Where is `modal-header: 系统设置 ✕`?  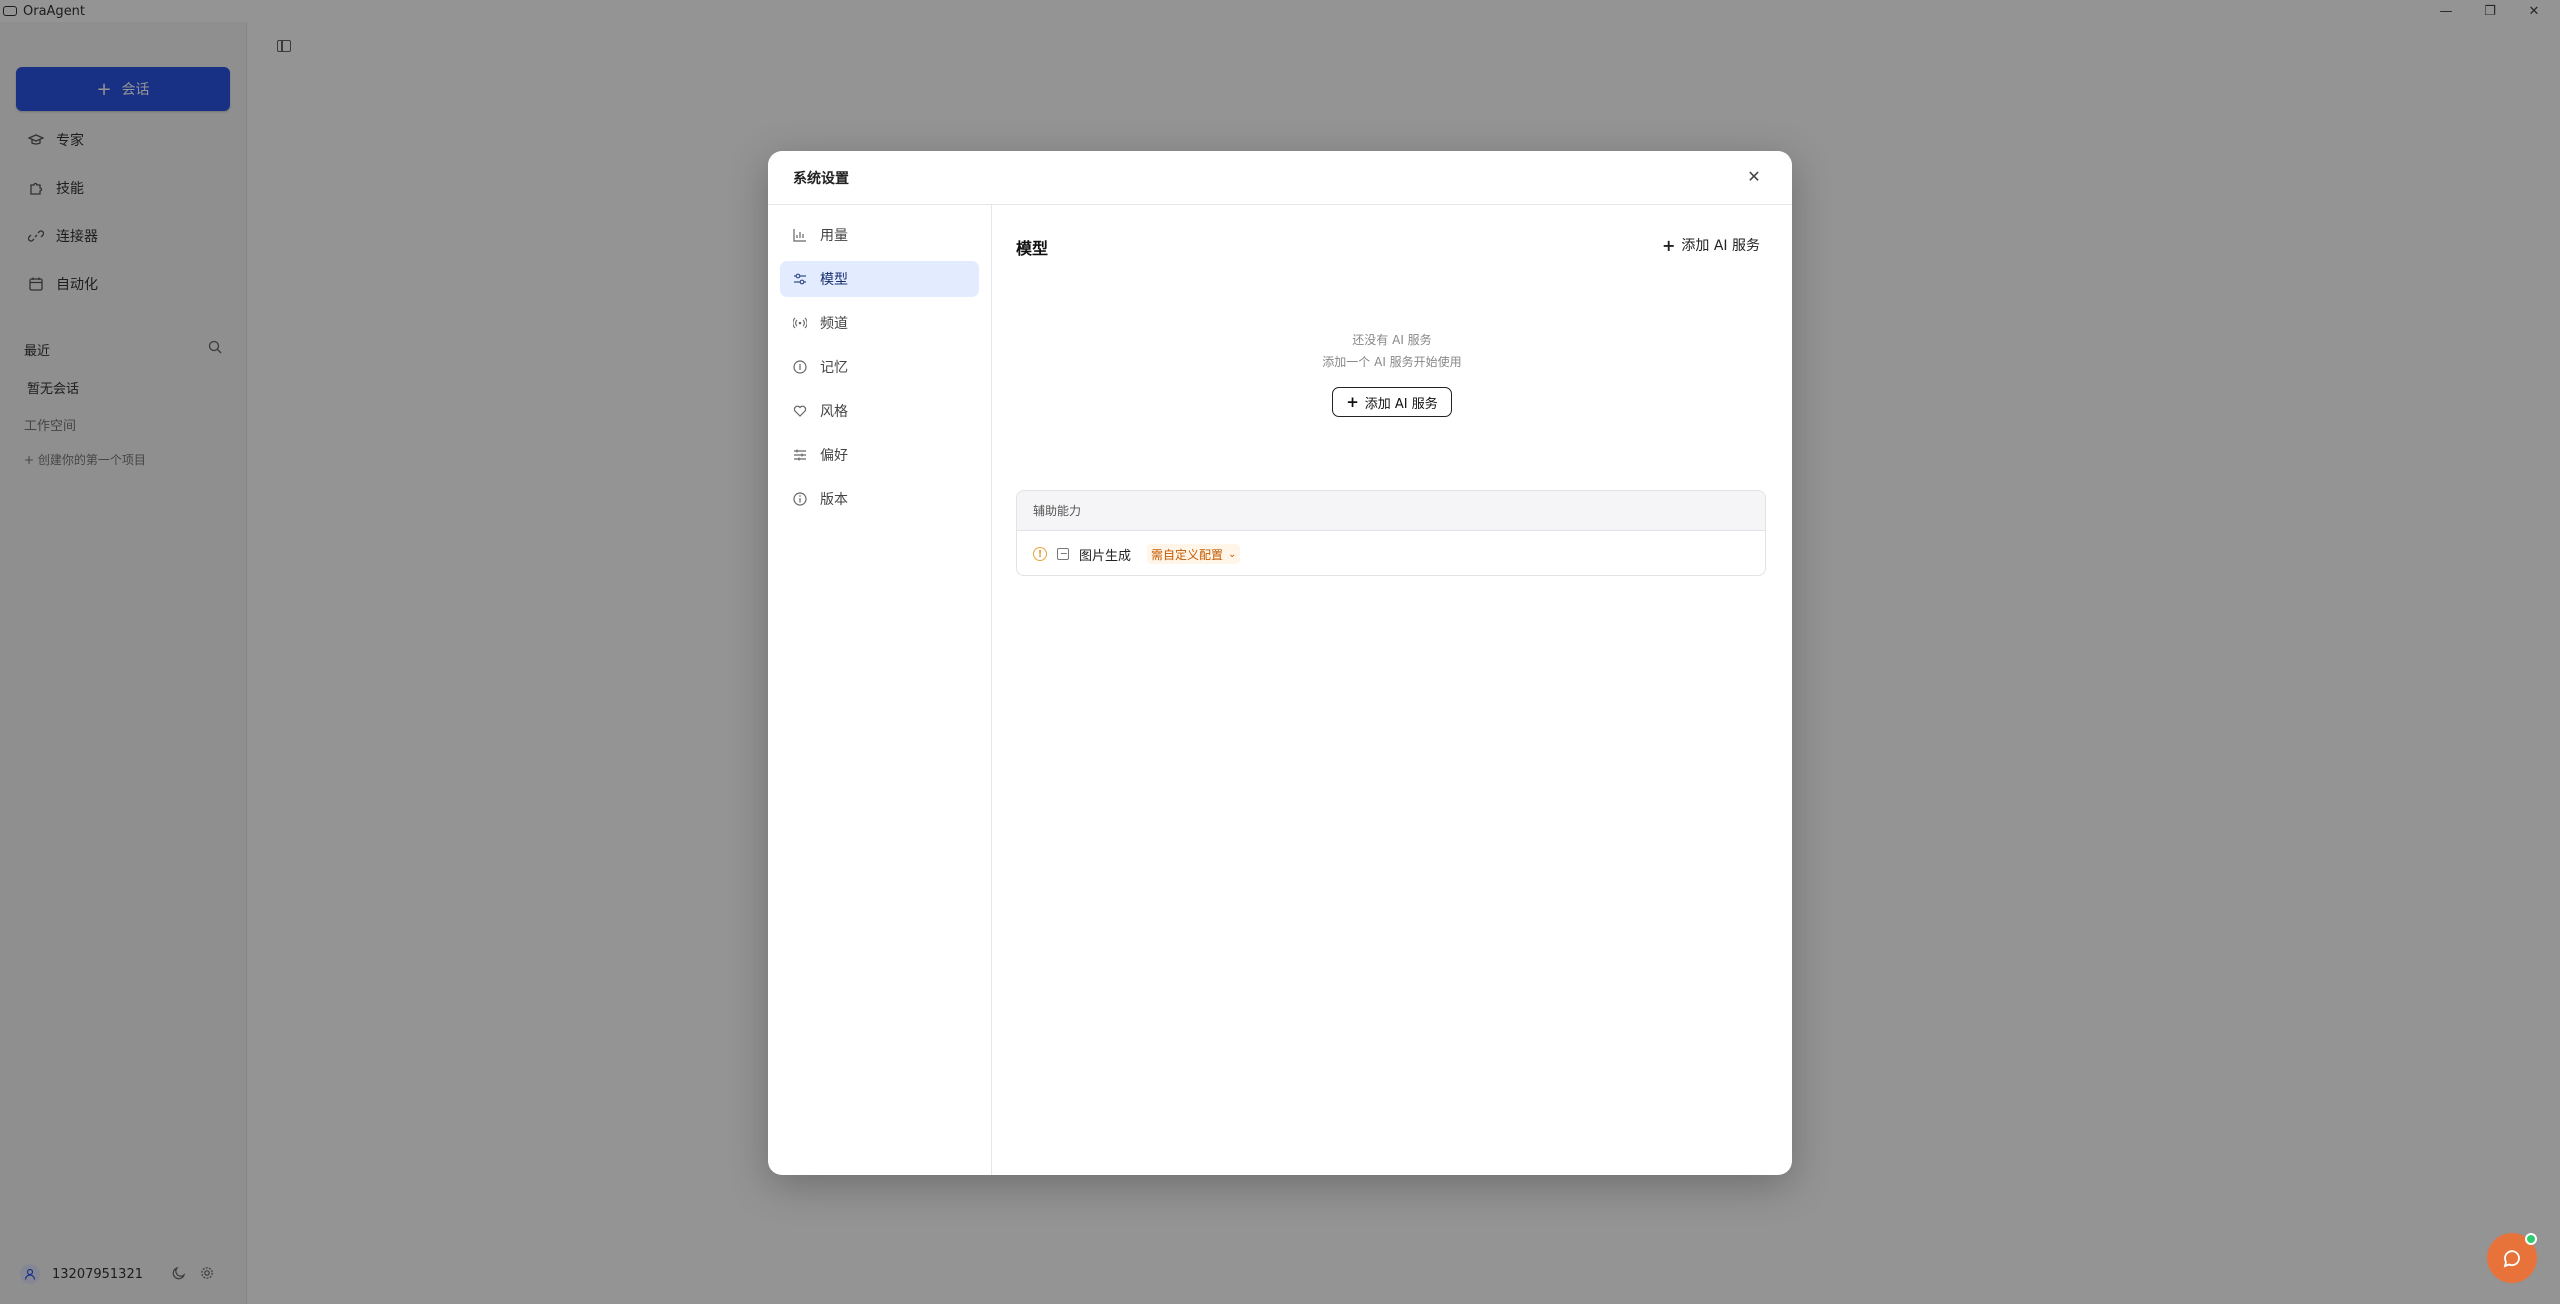
modal-header: 系统设置 ✕ is located at coordinates (1280, 178).